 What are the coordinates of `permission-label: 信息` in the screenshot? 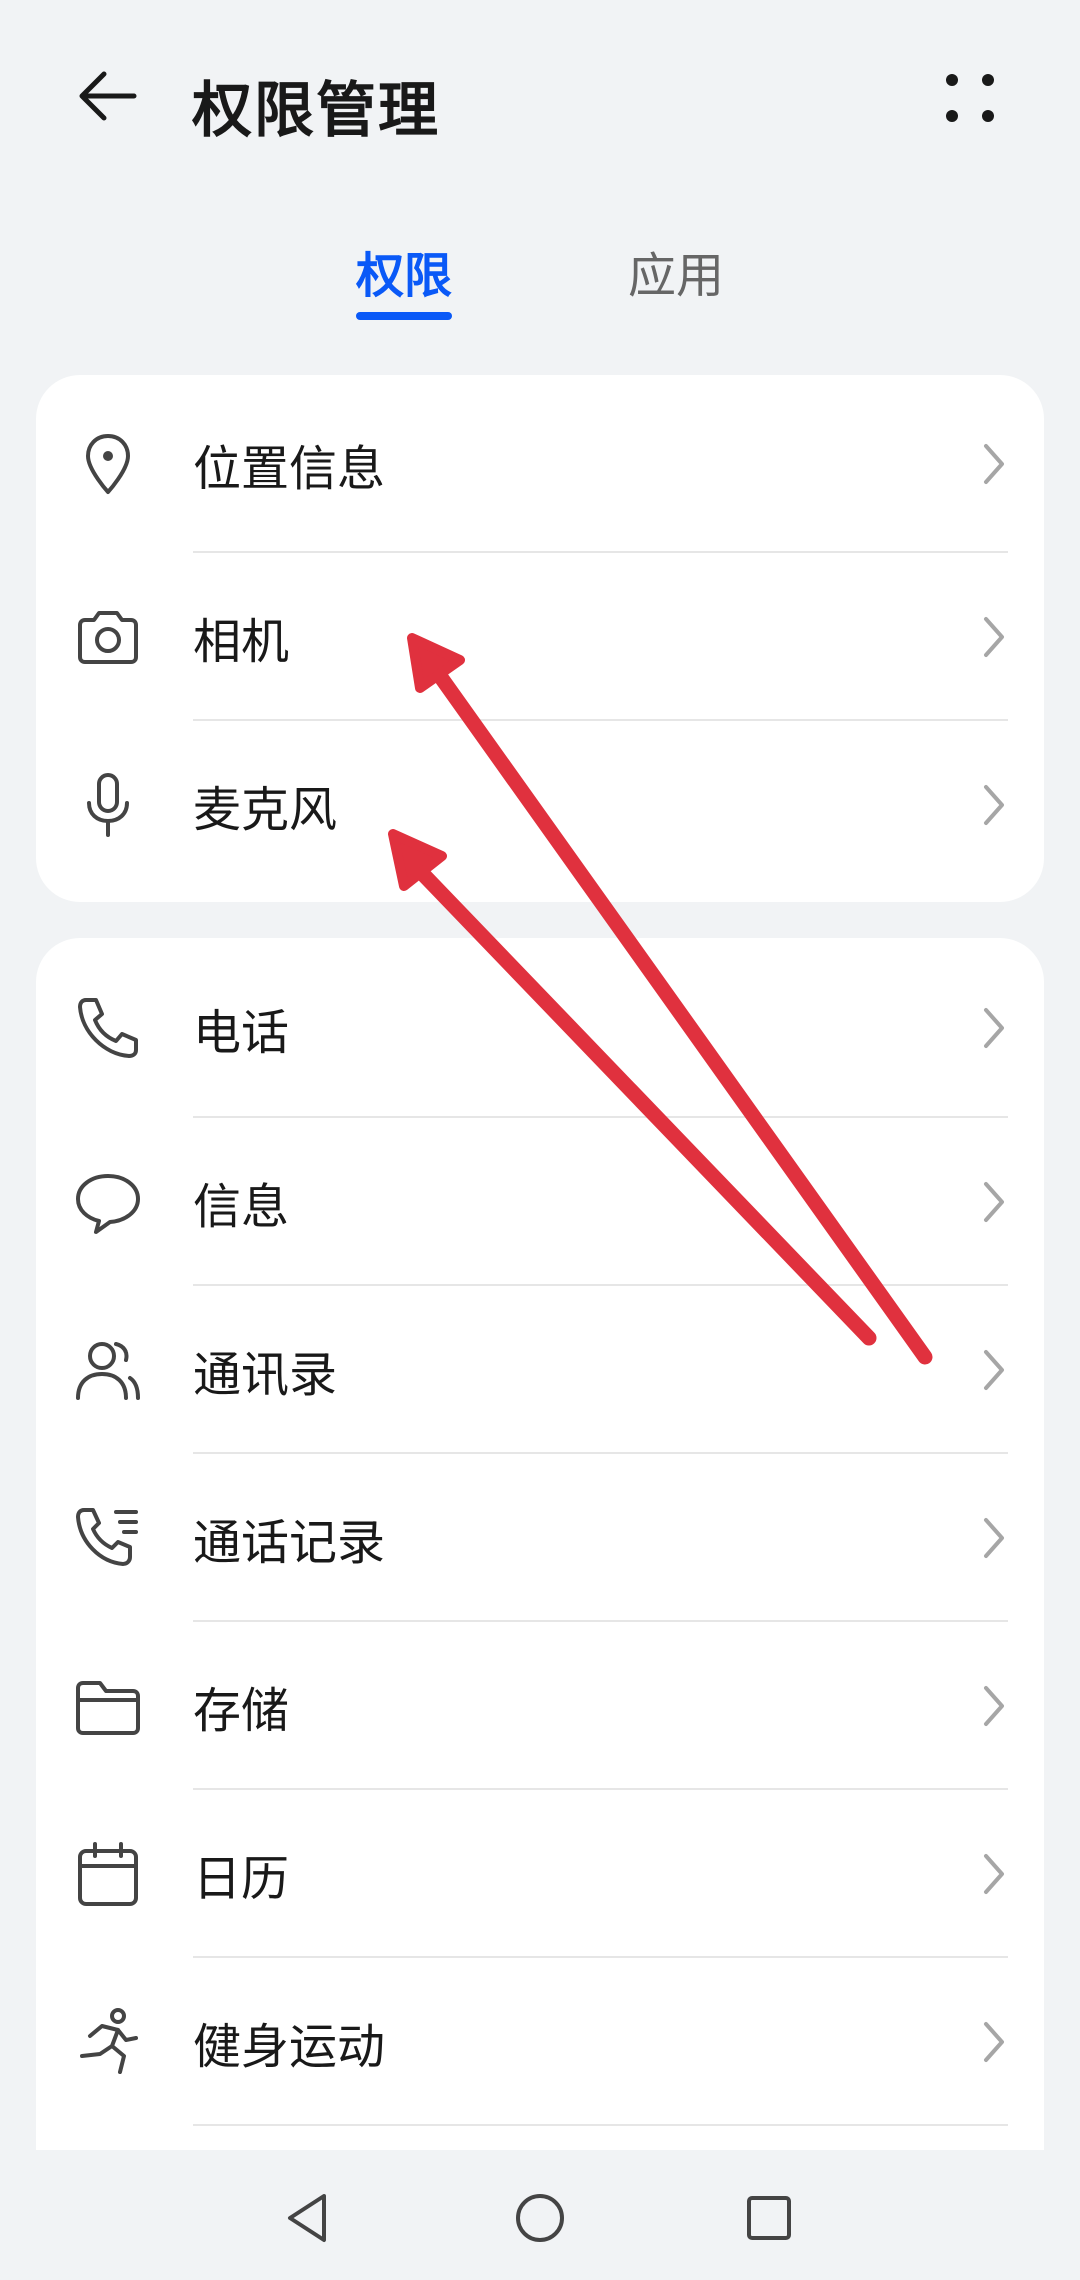 It's located at (241, 1207).